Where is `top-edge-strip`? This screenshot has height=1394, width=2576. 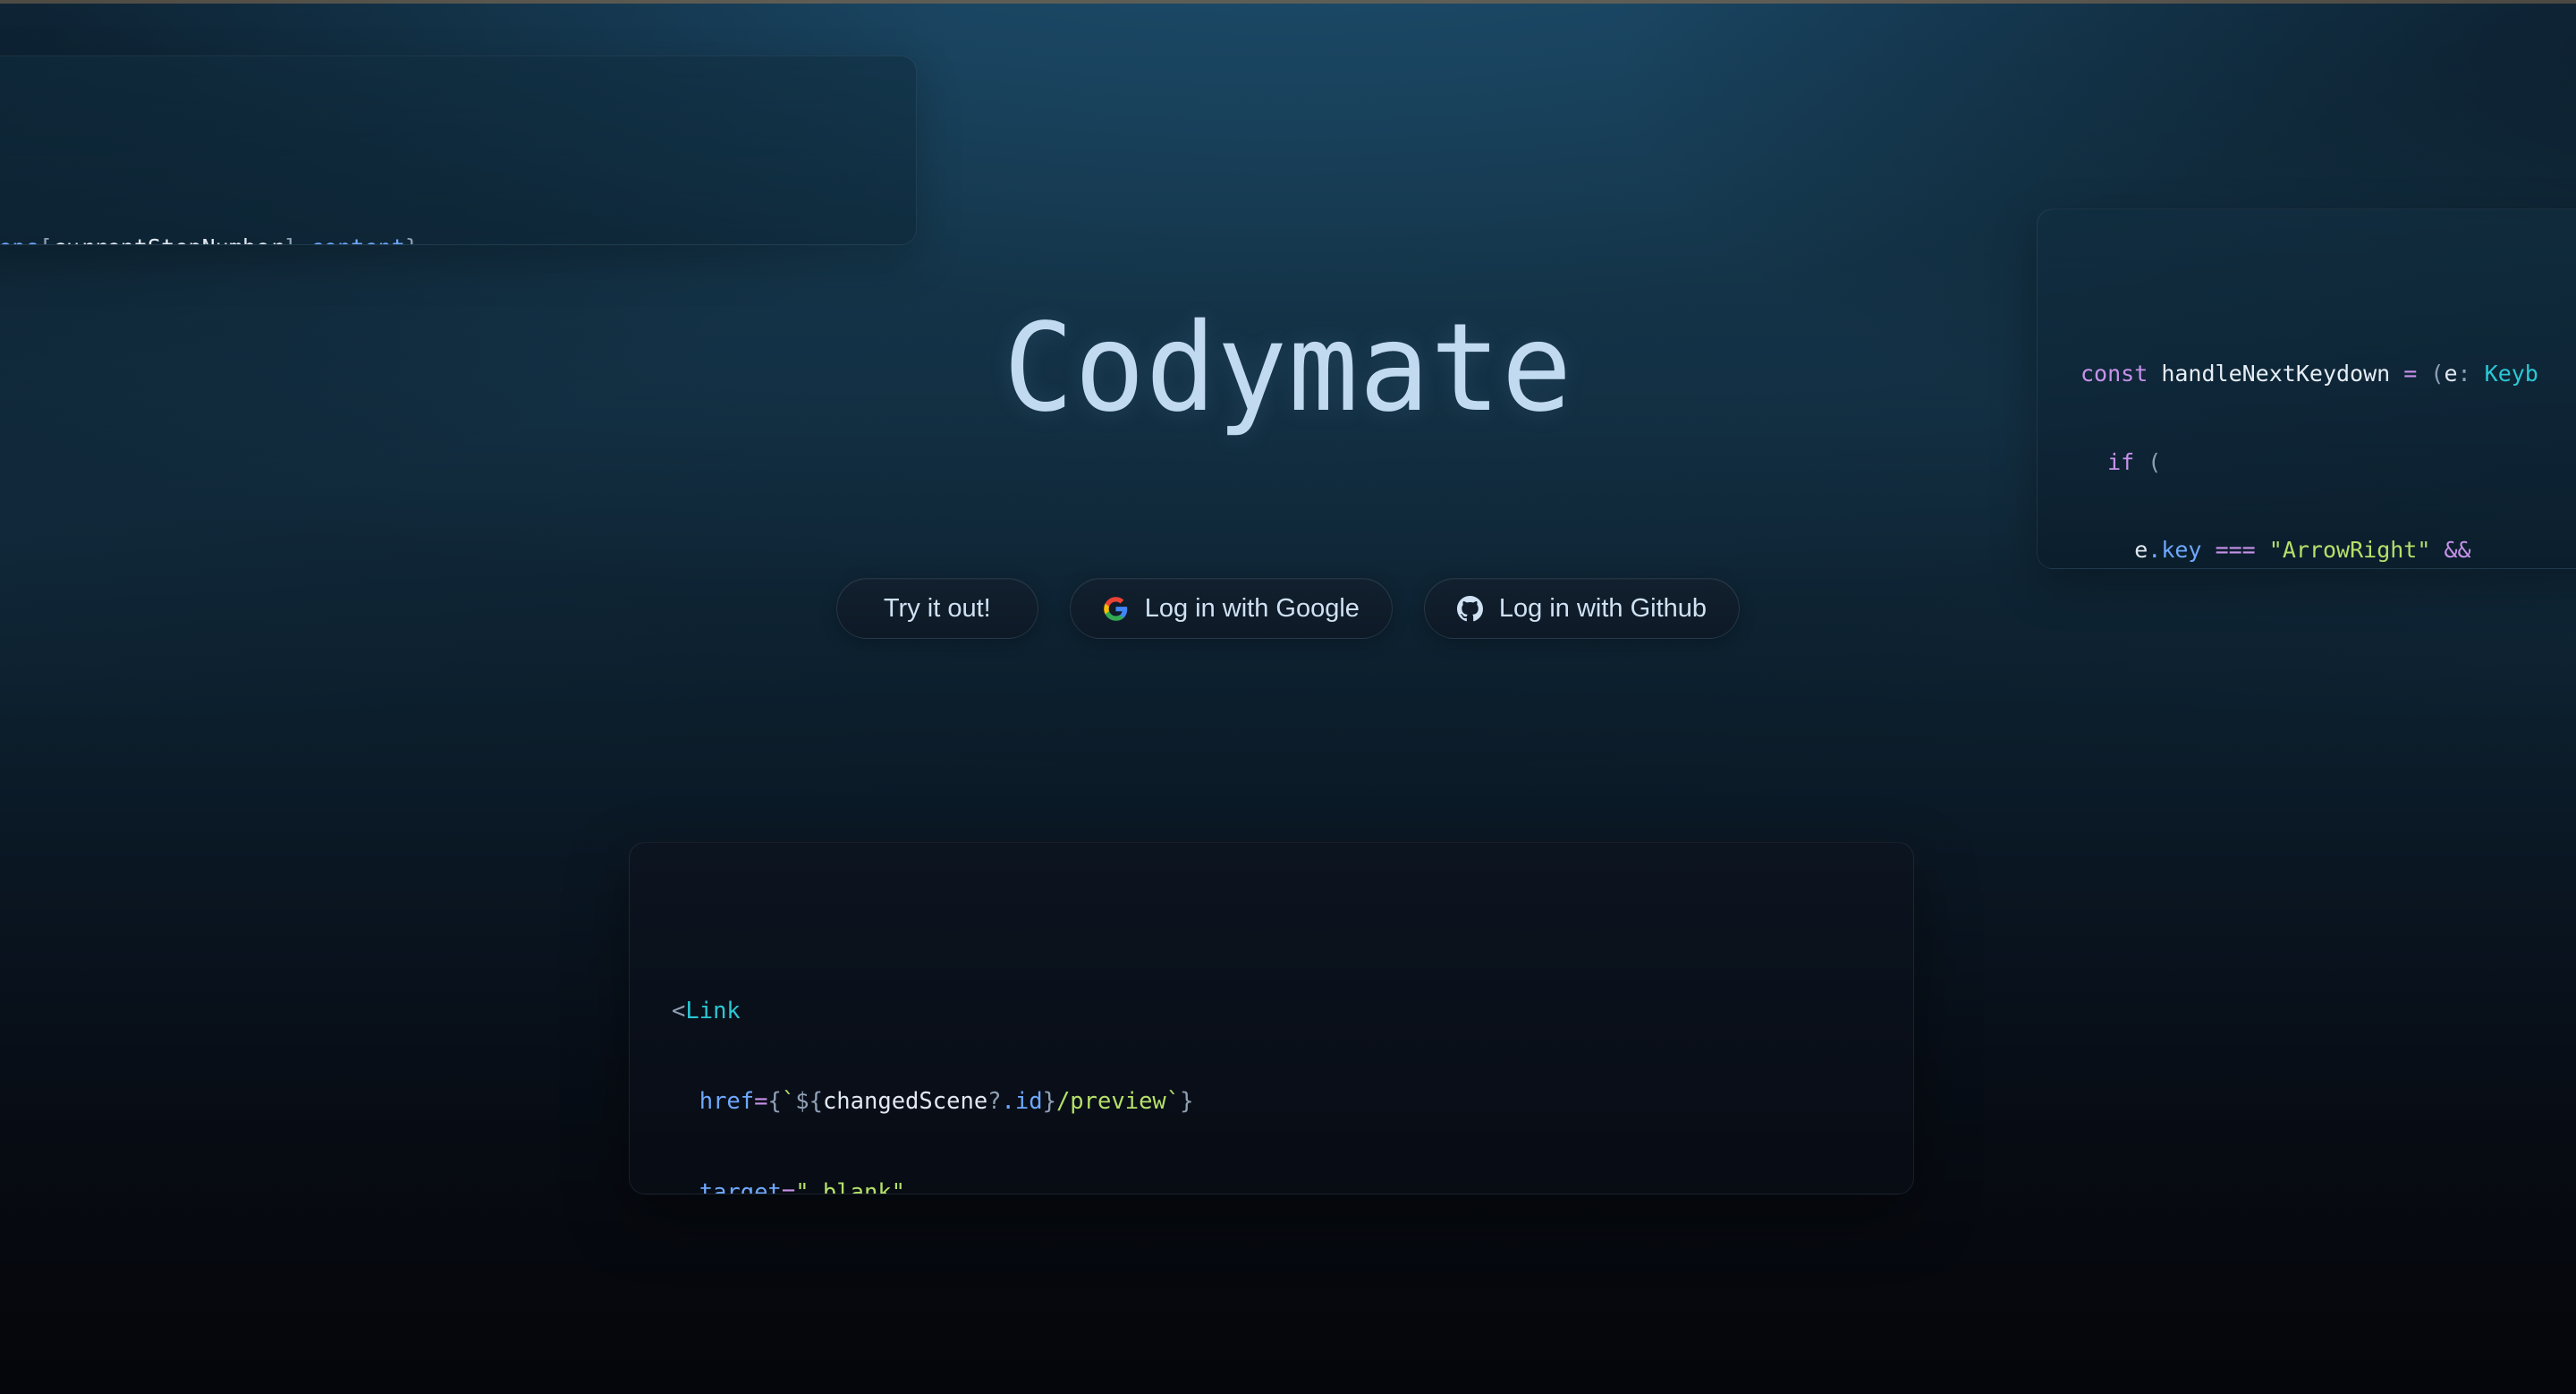 top-edge-strip is located at coordinates (1288, 2).